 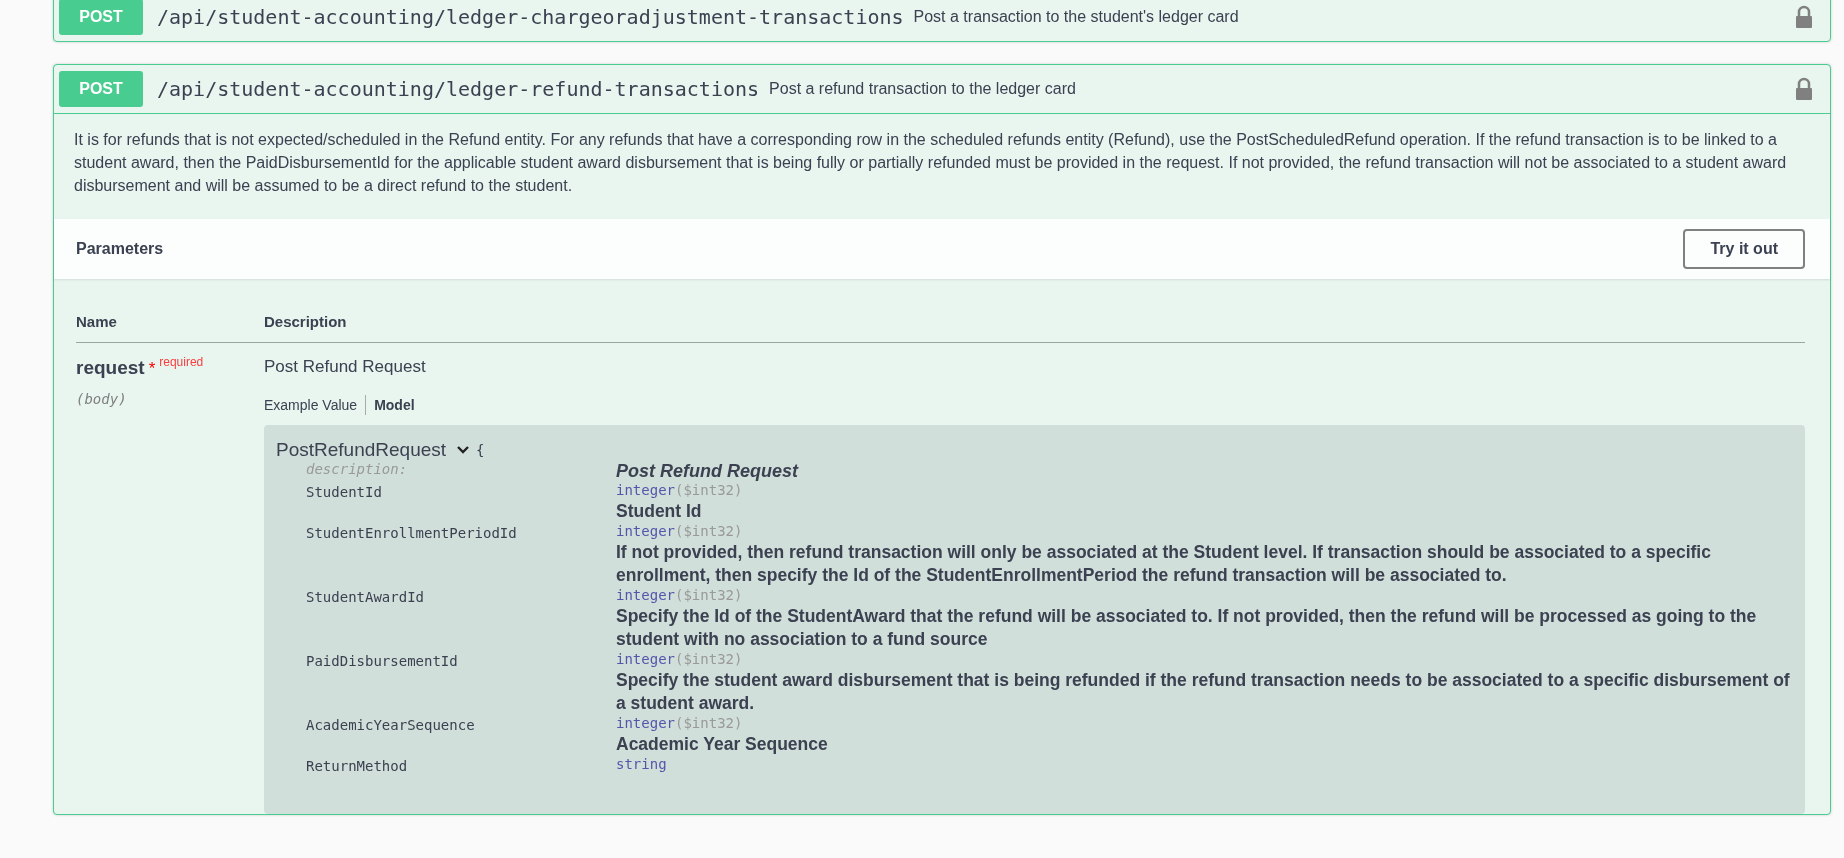 I want to click on property-name: PaidDisbursementId, so click(x=382, y=660).